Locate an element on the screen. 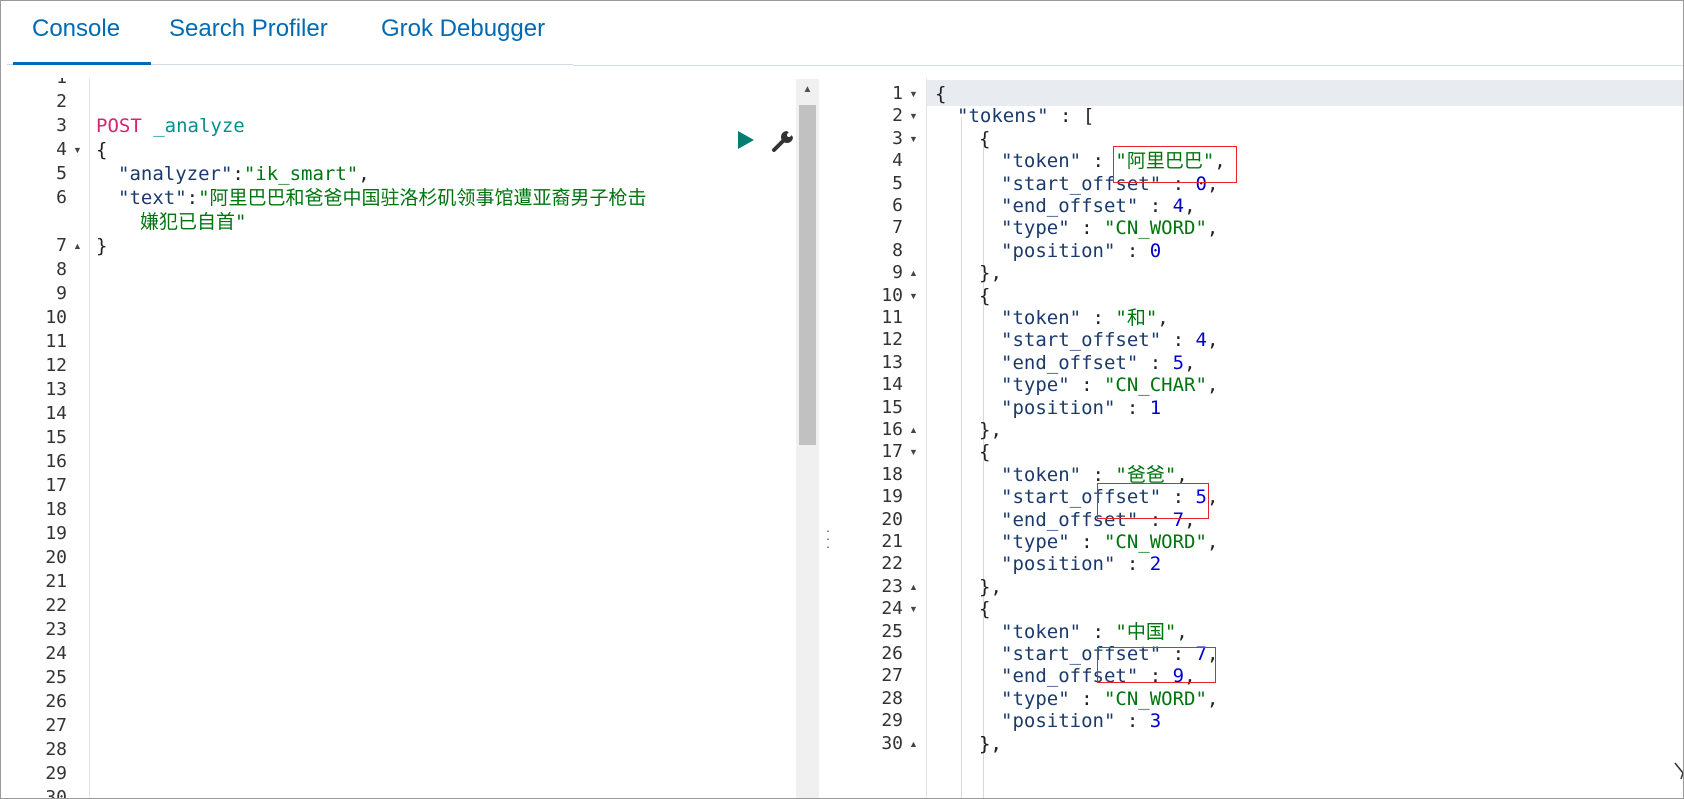 This screenshot has height=799, width=1684. active-line-highlight is located at coordinates (1263, 93).